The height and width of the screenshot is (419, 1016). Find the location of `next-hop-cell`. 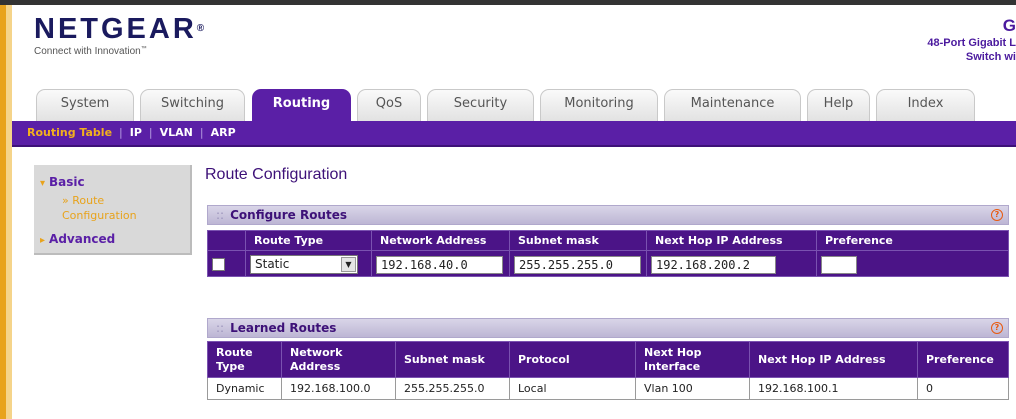

next-hop-cell is located at coordinates (731, 263).